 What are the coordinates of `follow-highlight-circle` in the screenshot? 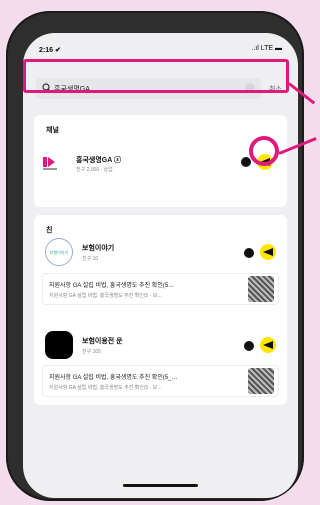 It's located at (264, 151).